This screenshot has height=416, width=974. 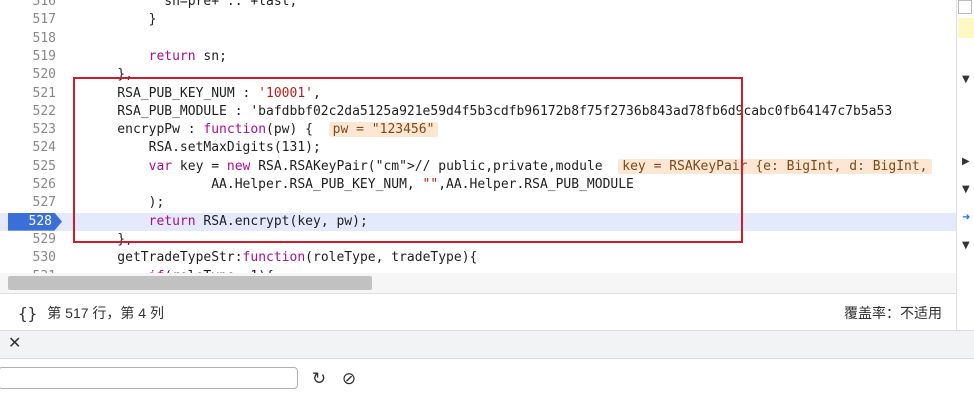 I want to click on code-text: RSA_PUB_KEY_NUM : '10001',, so click(x=203, y=94).